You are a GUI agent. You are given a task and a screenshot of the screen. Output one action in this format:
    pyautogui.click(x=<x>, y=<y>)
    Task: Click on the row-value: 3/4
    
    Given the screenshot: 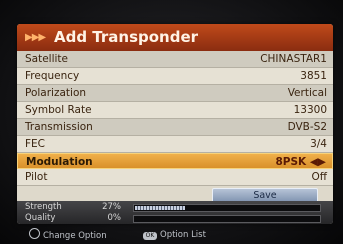 What is the action you would take?
    pyautogui.click(x=318, y=144)
    